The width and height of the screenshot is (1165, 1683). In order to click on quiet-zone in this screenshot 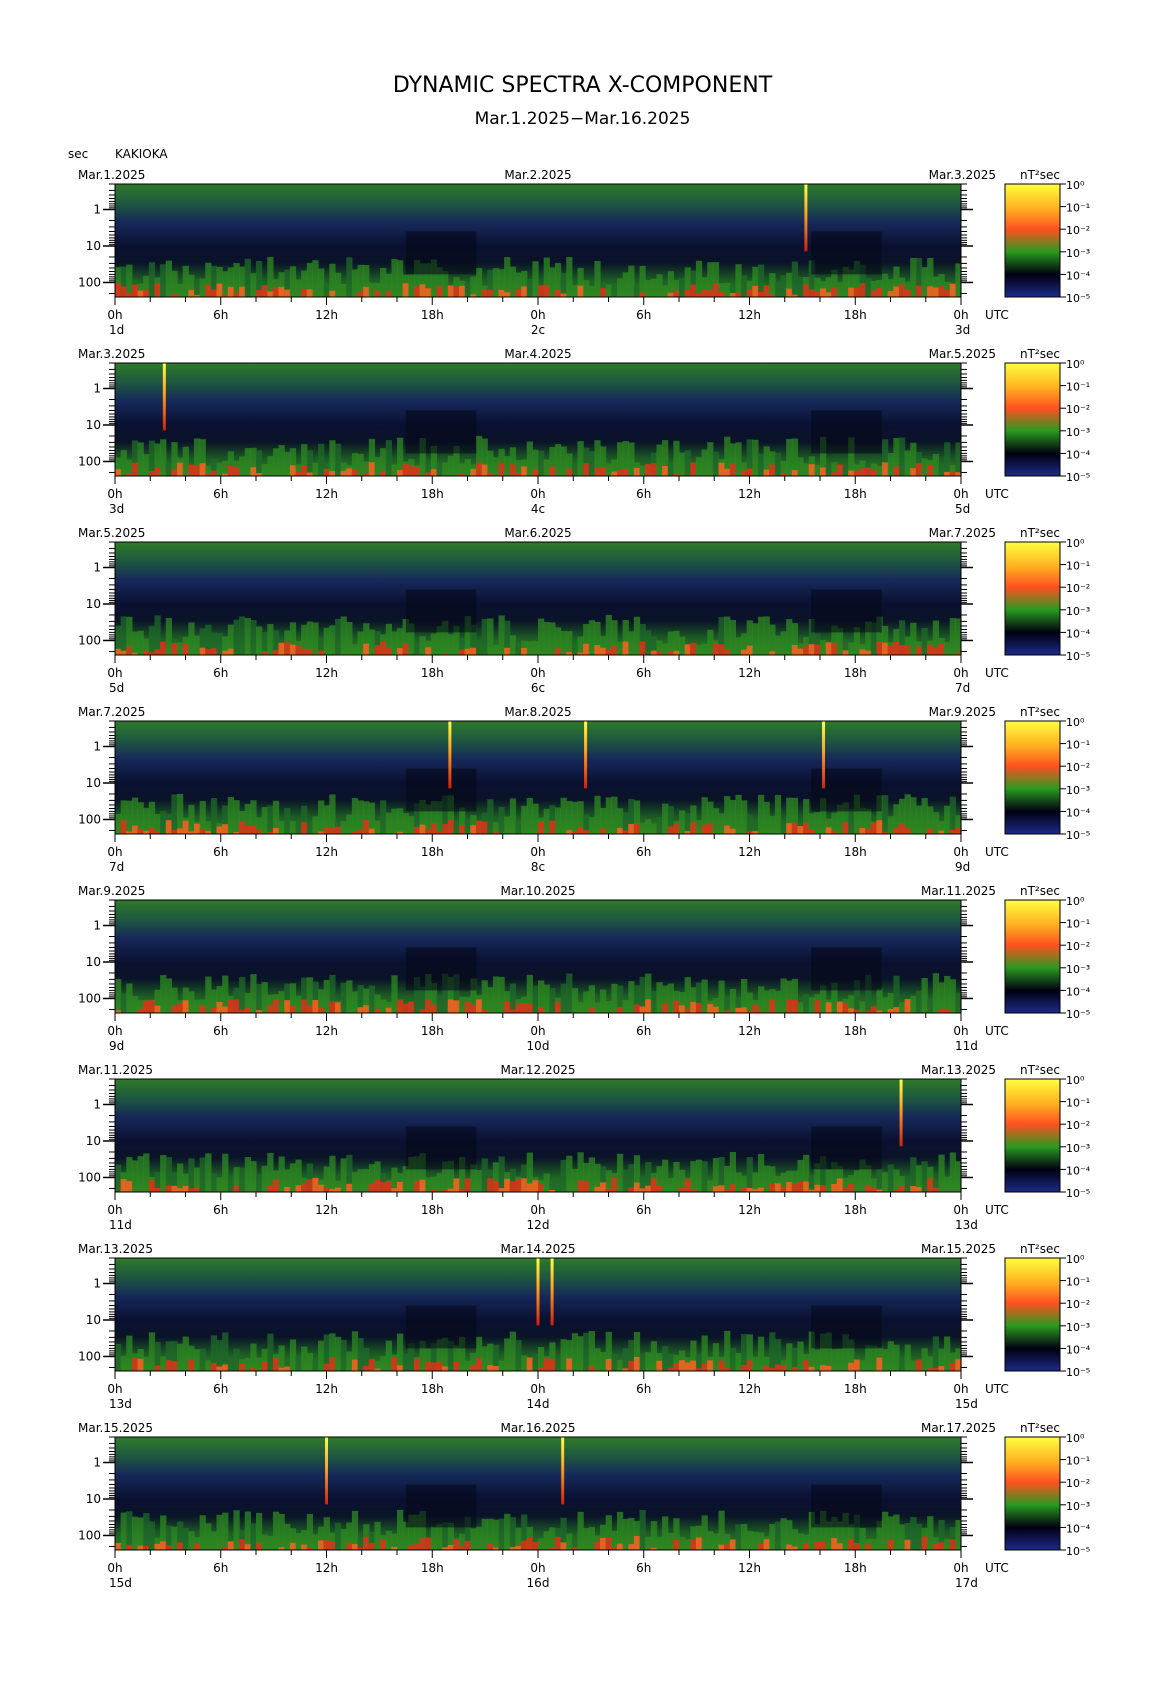, I will do `click(846, 790)`.